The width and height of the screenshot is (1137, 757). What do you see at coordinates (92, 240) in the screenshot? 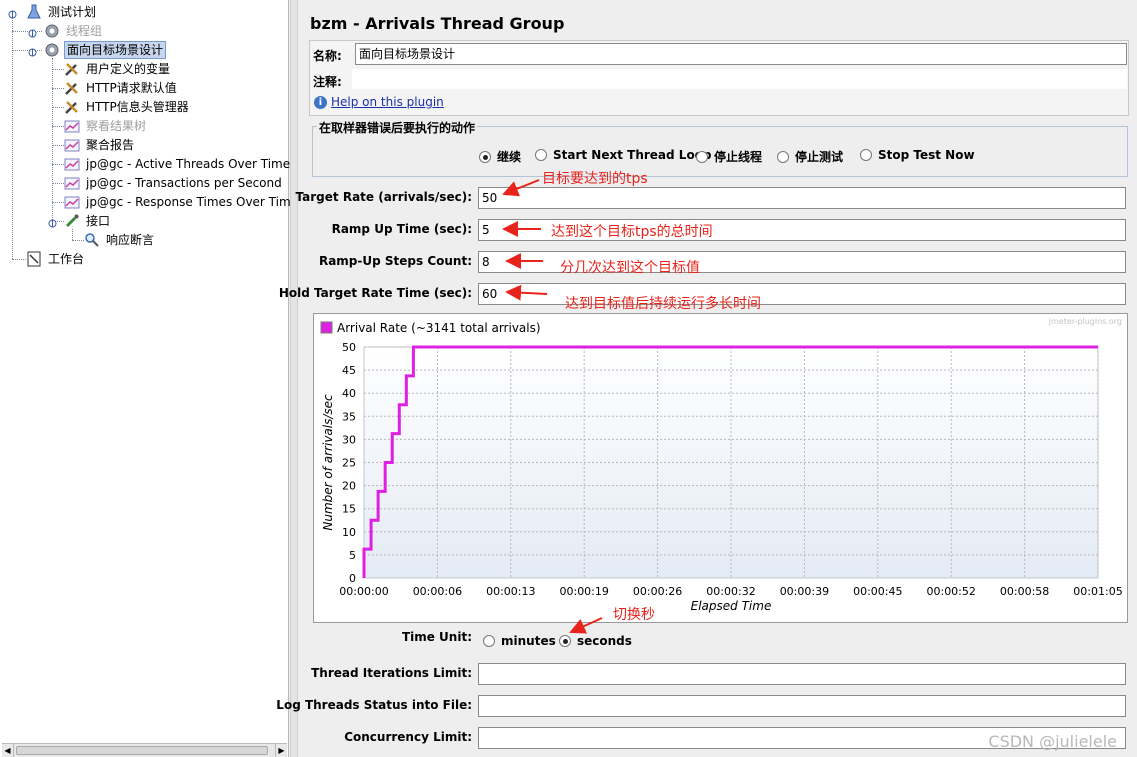
I see `magnifier-icon` at bounding box center [92, 240].